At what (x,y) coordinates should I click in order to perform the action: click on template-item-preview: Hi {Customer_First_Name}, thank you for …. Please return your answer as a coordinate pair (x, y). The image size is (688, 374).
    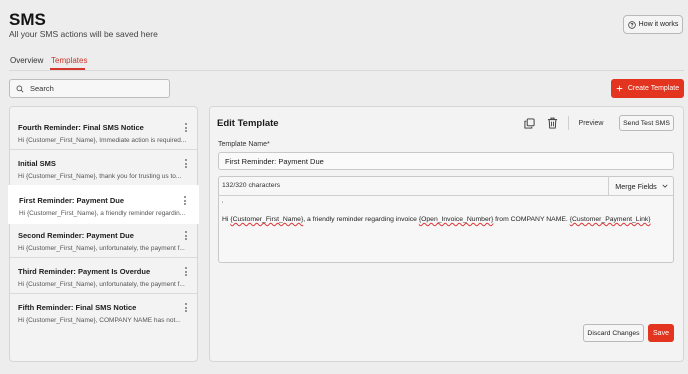
    Looking at the image, I should click on (100, 176).